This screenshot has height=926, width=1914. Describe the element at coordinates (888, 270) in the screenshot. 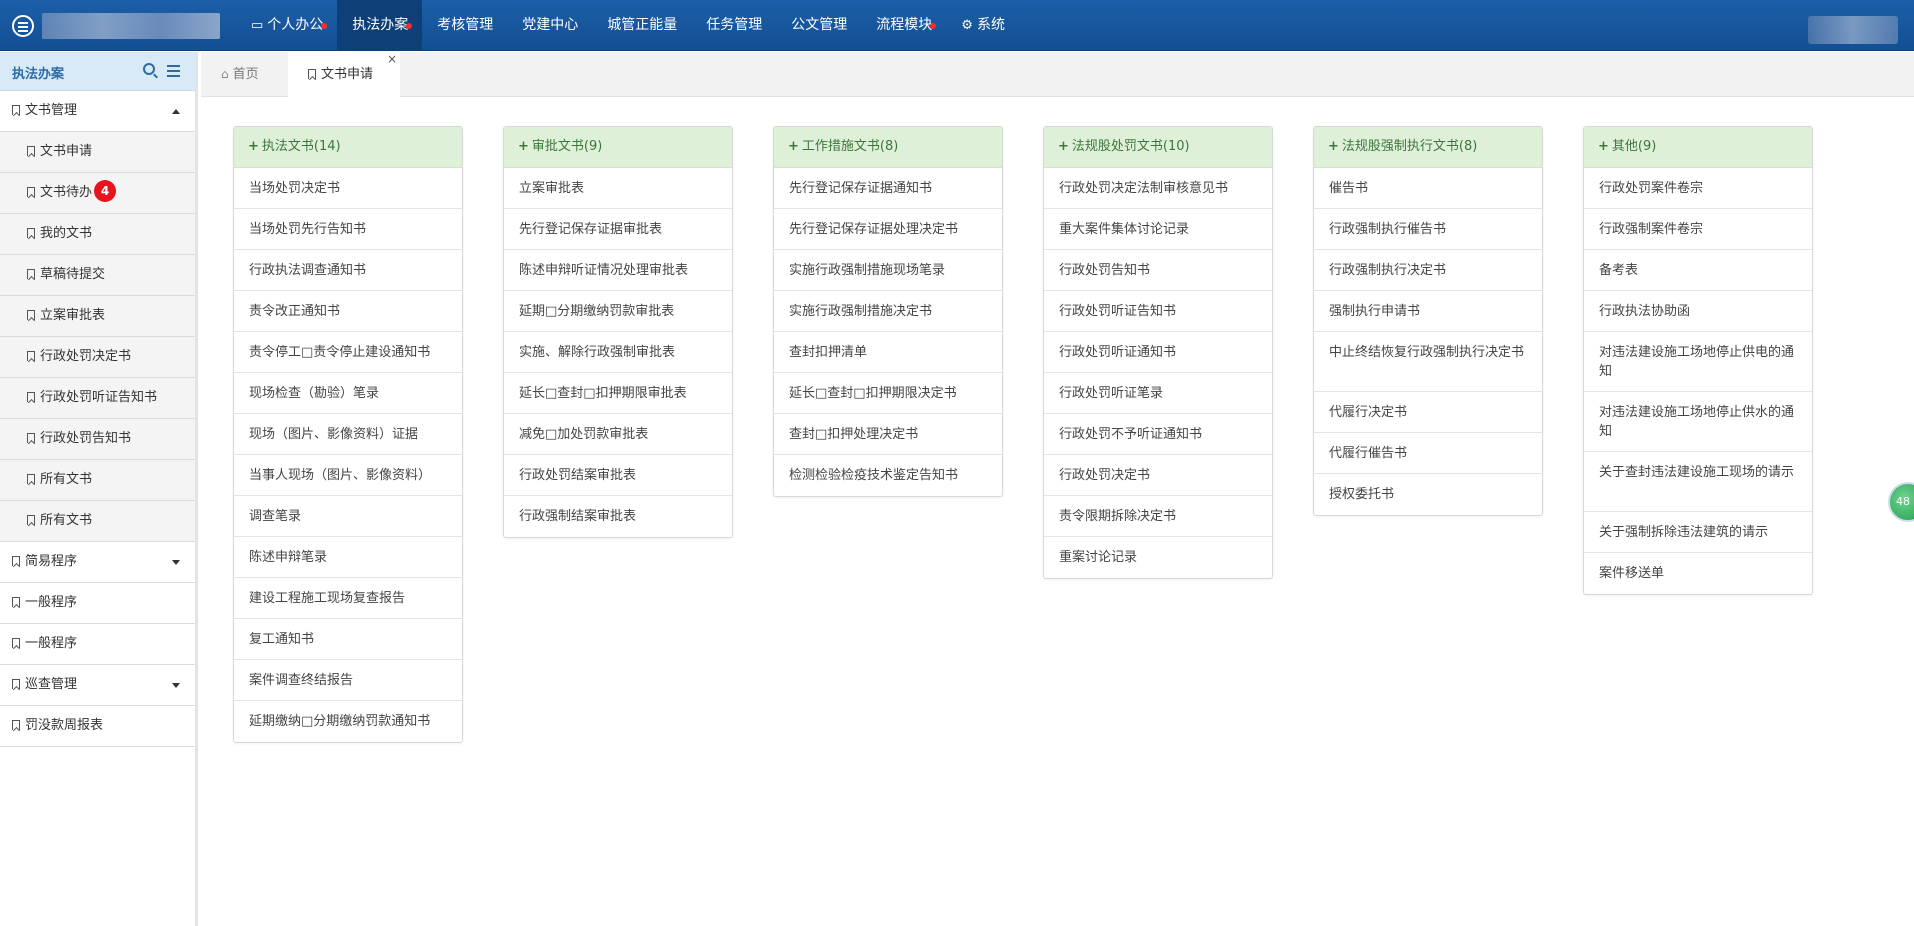

I see `document-link: 实施行政强制措施现场笔录` at that location.